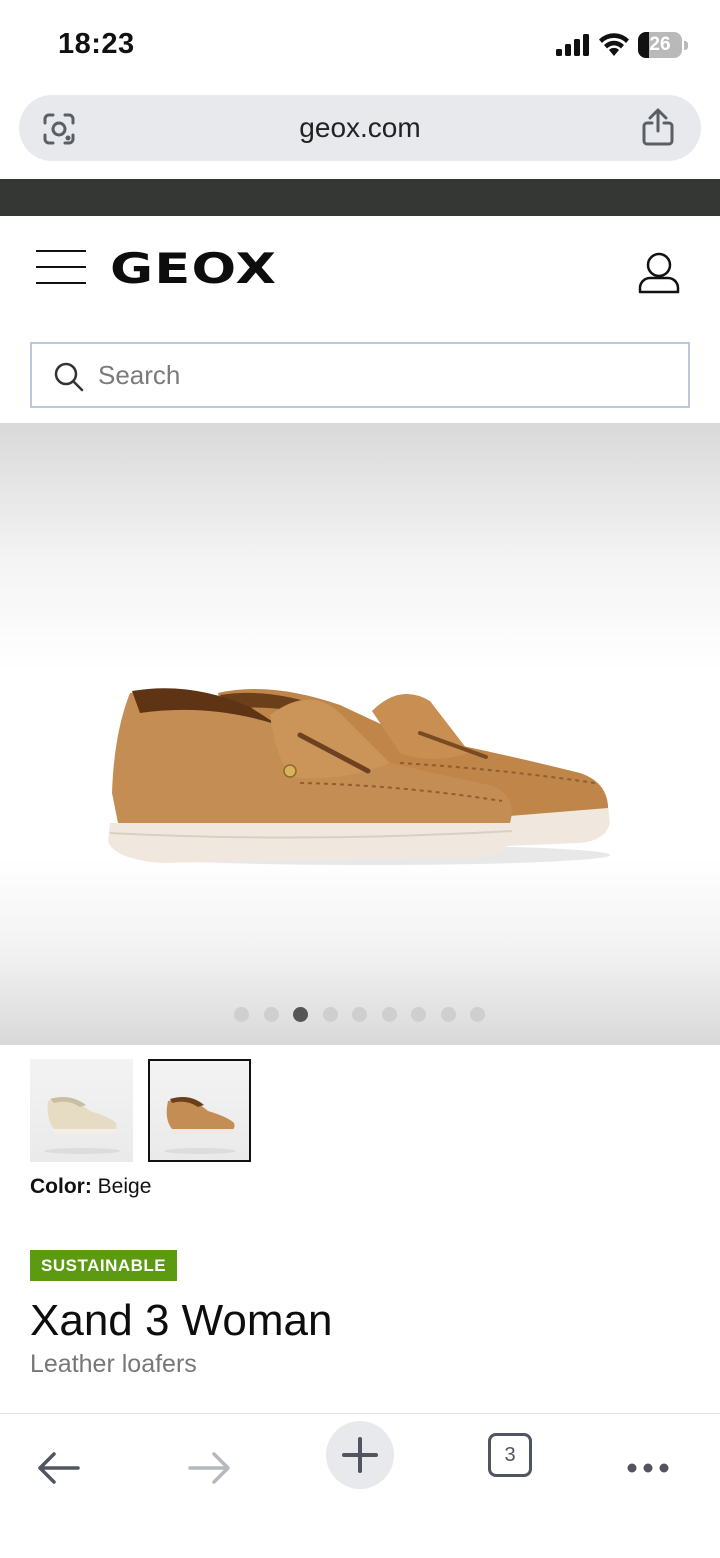  Describe the element at coordinates (614, 44) in the screenshot. I see `wifi-icon` at that location.